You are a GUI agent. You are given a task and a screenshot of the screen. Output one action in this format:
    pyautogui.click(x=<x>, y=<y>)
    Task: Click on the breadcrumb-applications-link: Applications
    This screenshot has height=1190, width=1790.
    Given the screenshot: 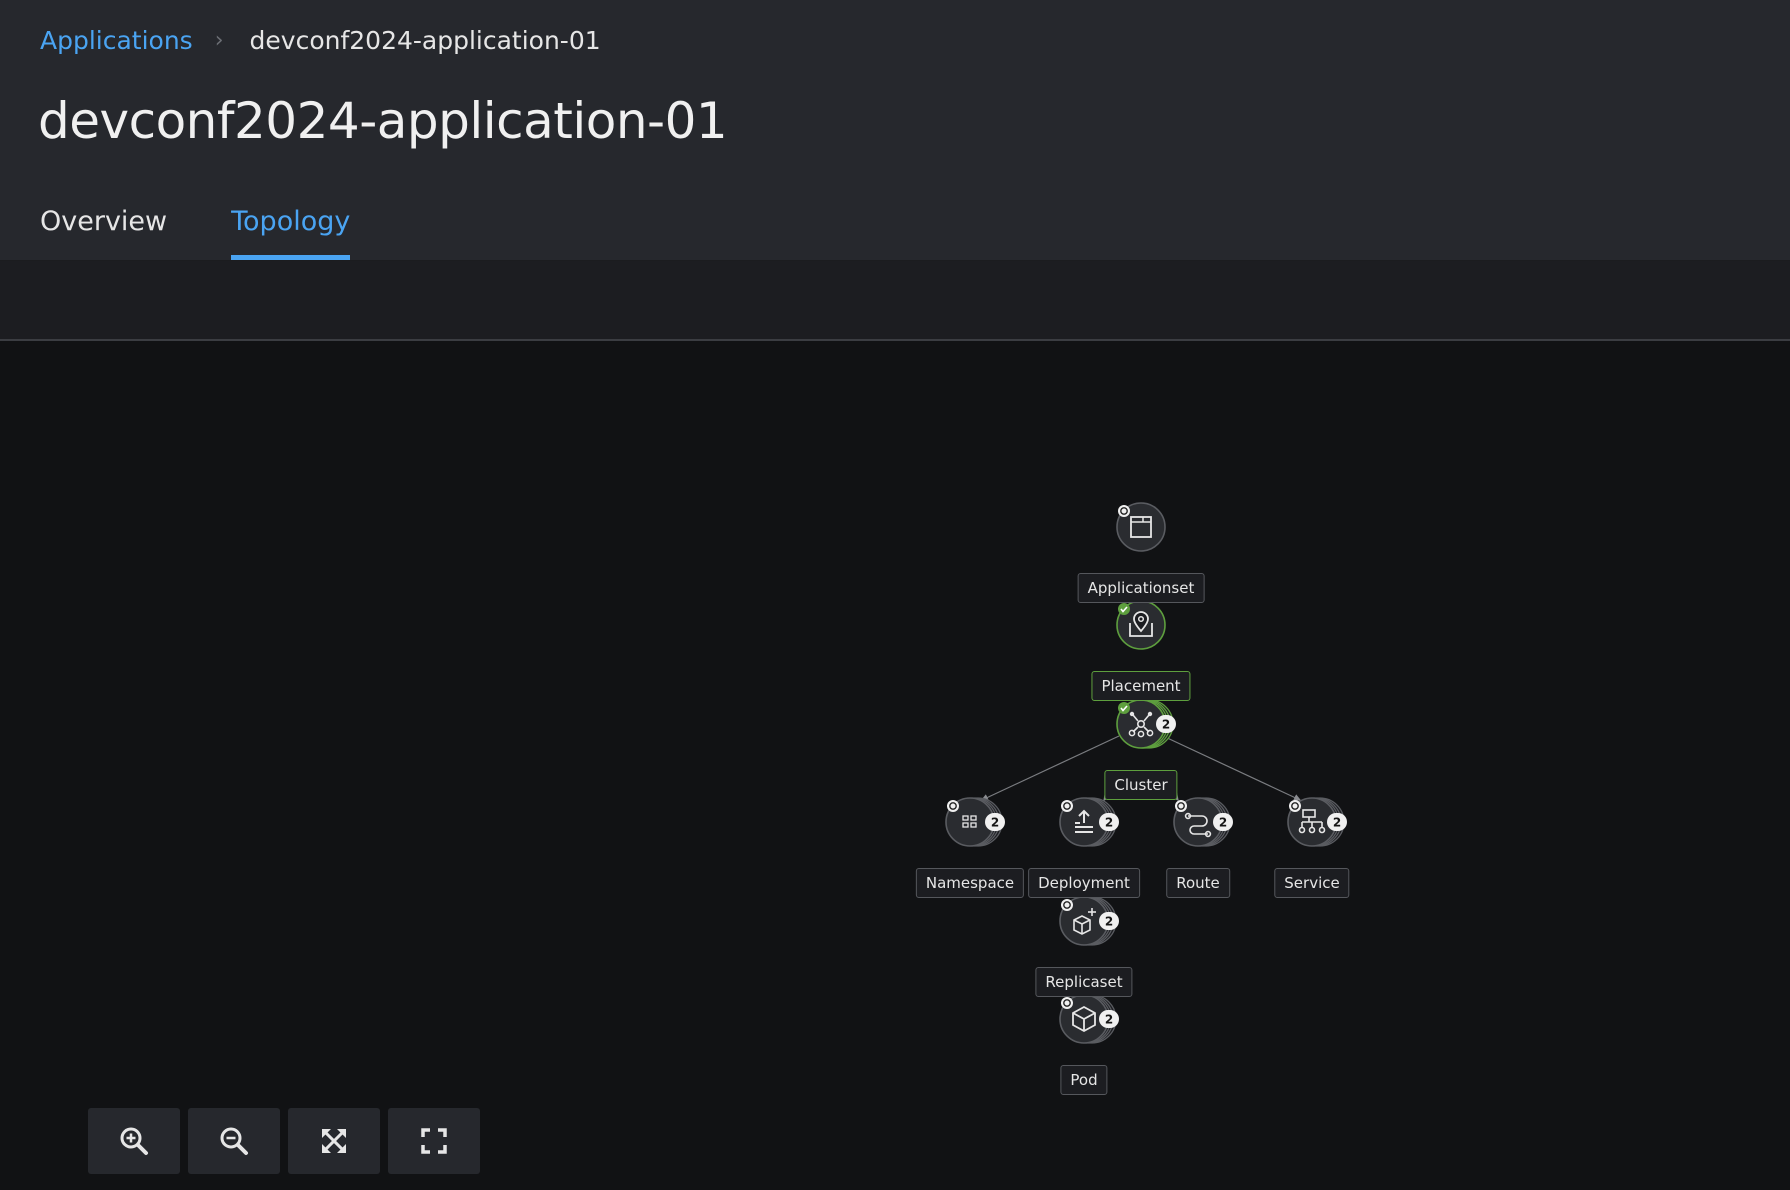 What is the action you would take?
    pyautogui.click(x=116, y=40)
    